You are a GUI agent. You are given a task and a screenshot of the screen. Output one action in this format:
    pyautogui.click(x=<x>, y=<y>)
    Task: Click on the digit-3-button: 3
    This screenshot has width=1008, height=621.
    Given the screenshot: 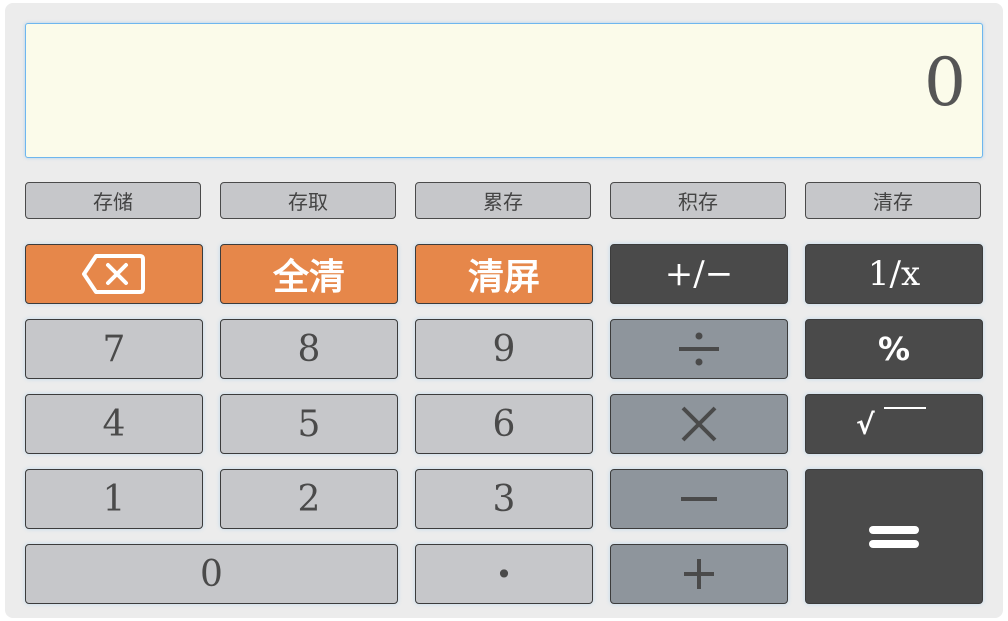 What is the action you would take?
    pyautogui.click(x=504, y=499)
    